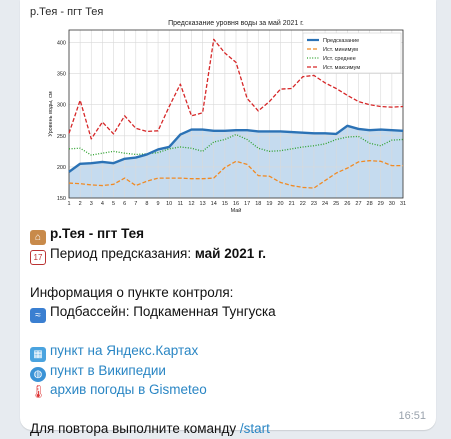 The image size is (451, 439). I want to click on y-tick-label: 150, so click(61, 199).